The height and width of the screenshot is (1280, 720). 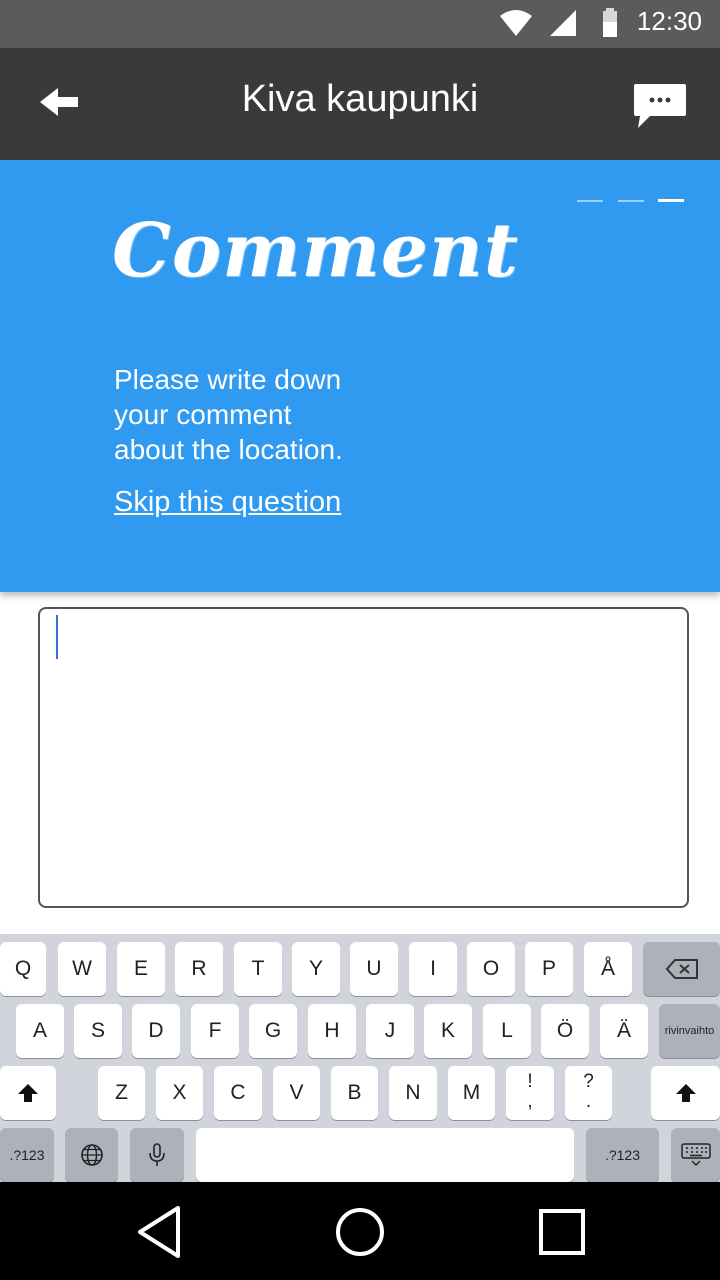 I want to click on signal-icon, so click(x=563, y=23).